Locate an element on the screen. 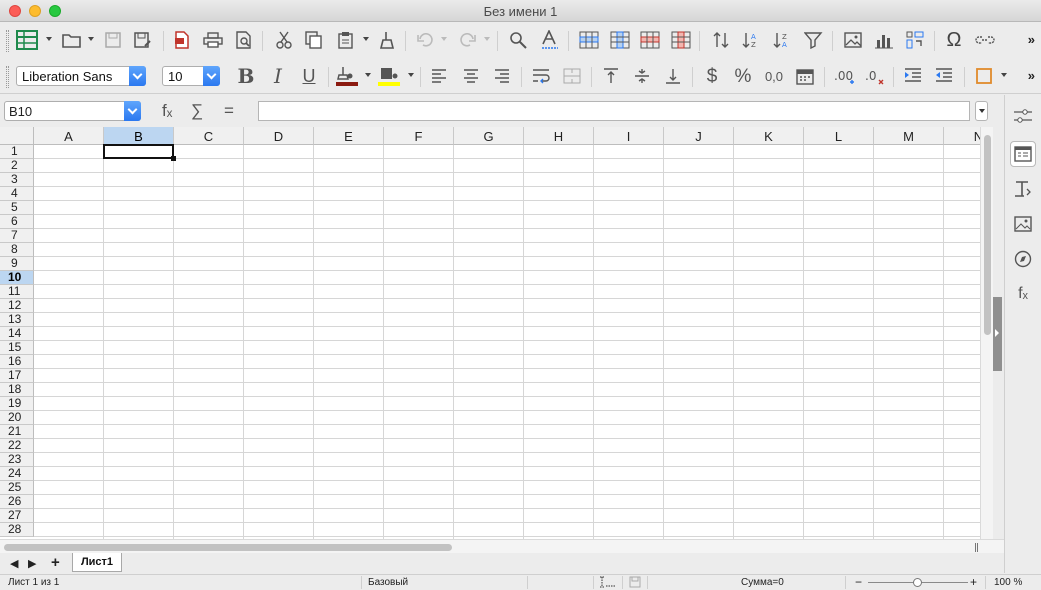  active-cell-cursor is located at coordinates (139, 152).